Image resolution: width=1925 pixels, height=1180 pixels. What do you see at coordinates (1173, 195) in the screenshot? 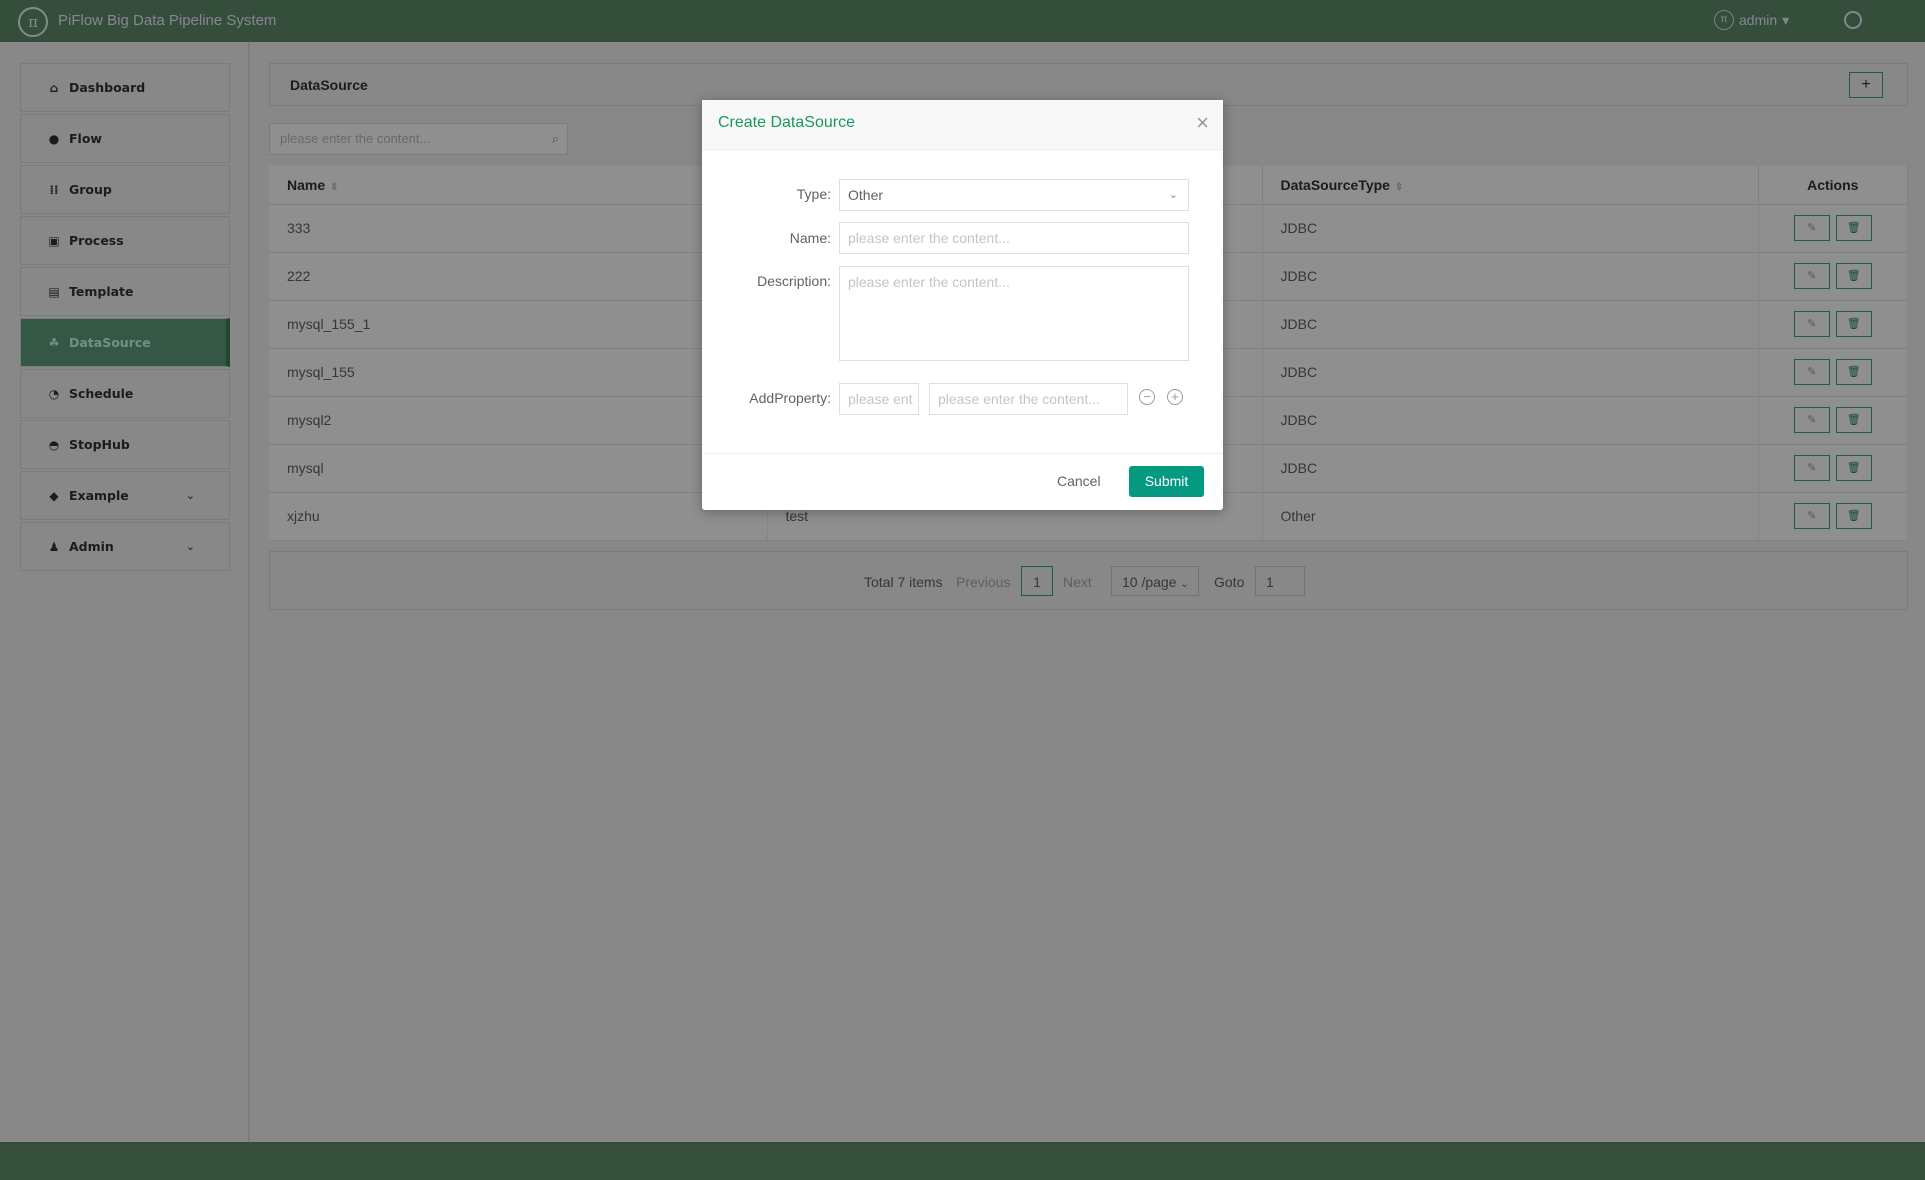
I see `chevron-down-icon: ⌄` at bounding box center [1173, 195].